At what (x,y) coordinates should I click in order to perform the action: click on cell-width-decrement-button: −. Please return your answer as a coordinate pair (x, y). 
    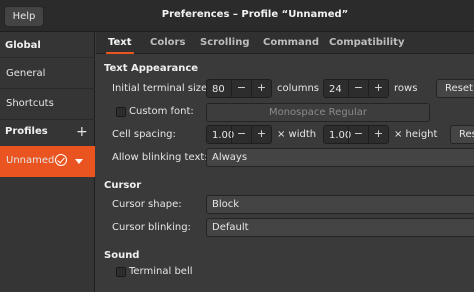
    Looking at the image, I should click on (241, 134).